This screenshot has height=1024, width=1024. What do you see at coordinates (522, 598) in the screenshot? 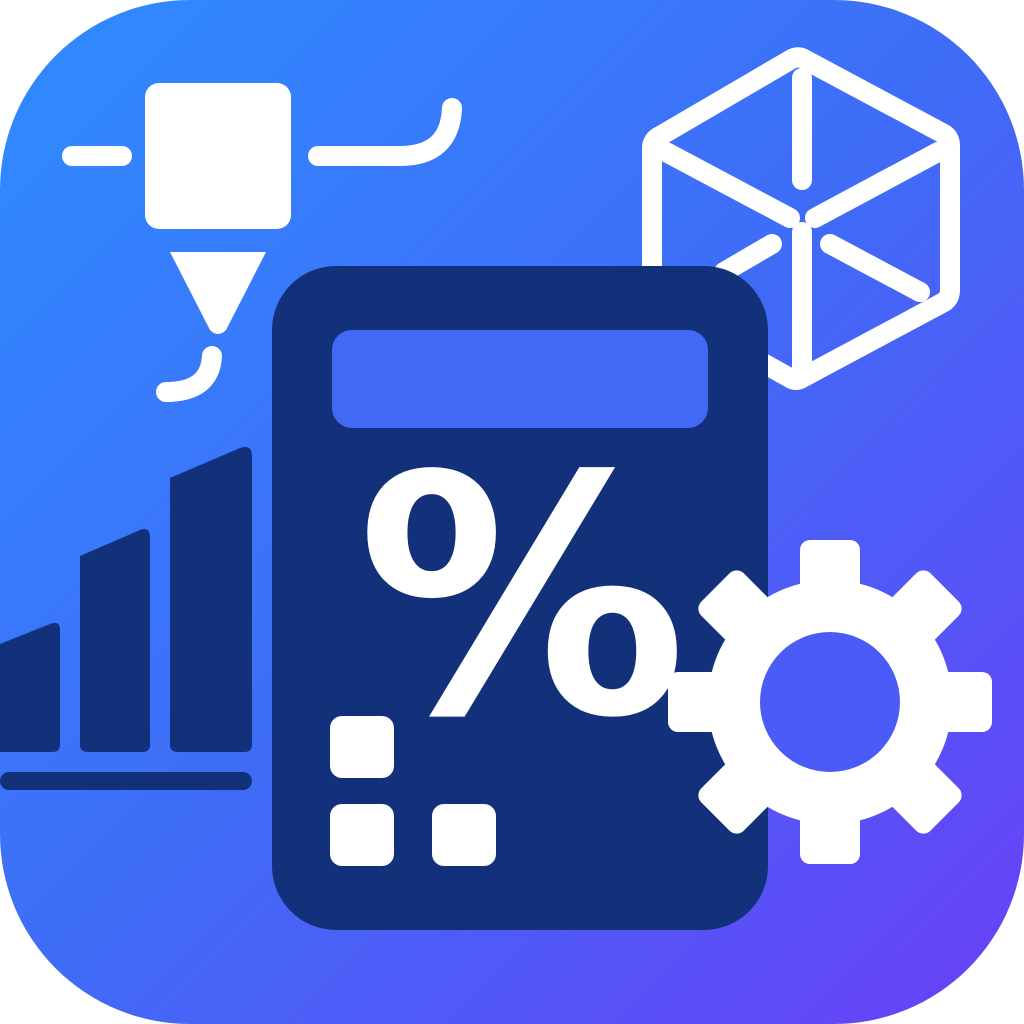
I see `percent-icon: %` at bounding box center [522, 598].